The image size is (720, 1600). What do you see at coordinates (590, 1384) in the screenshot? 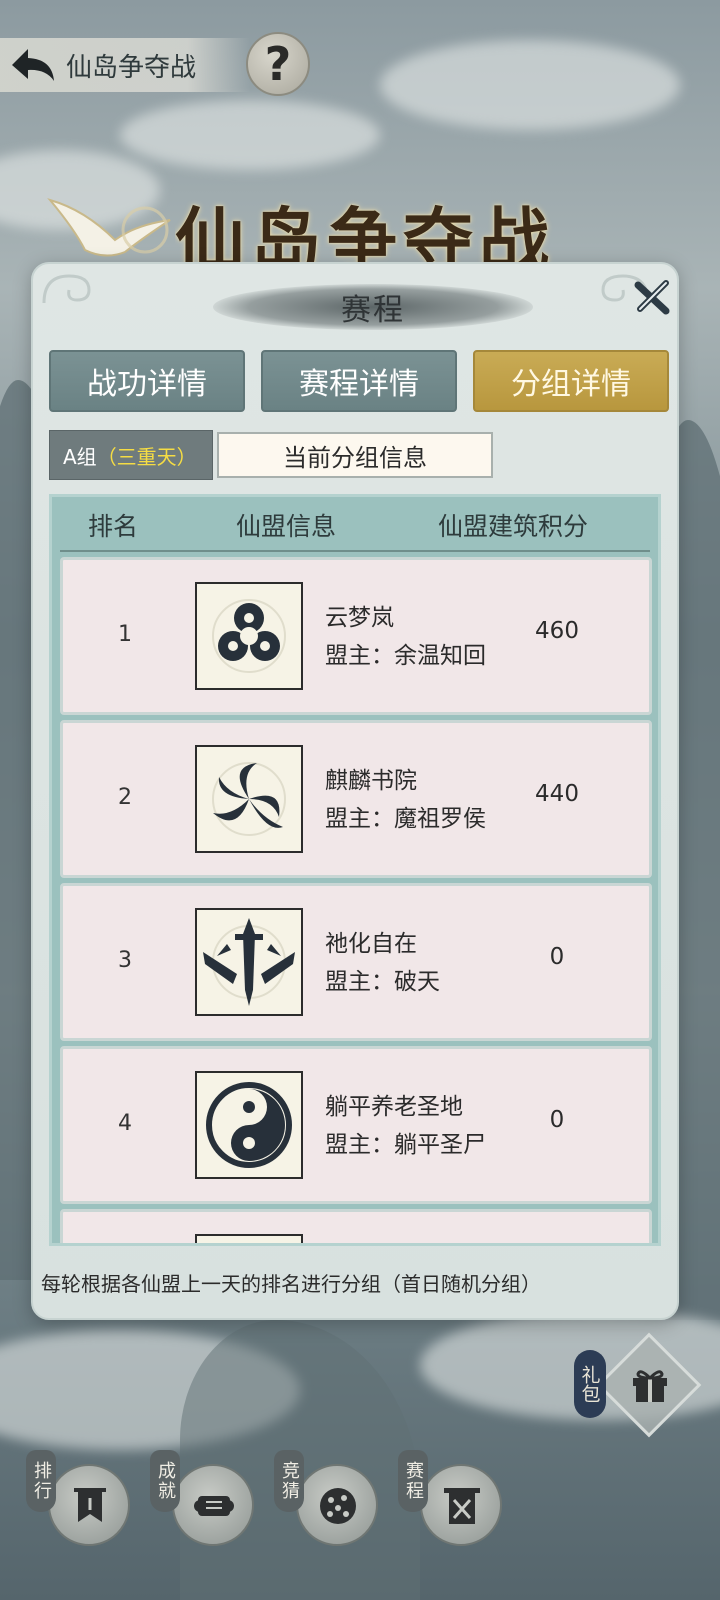
I see `gift-pack-label: 礼包` at bounding box center [590, 1384].